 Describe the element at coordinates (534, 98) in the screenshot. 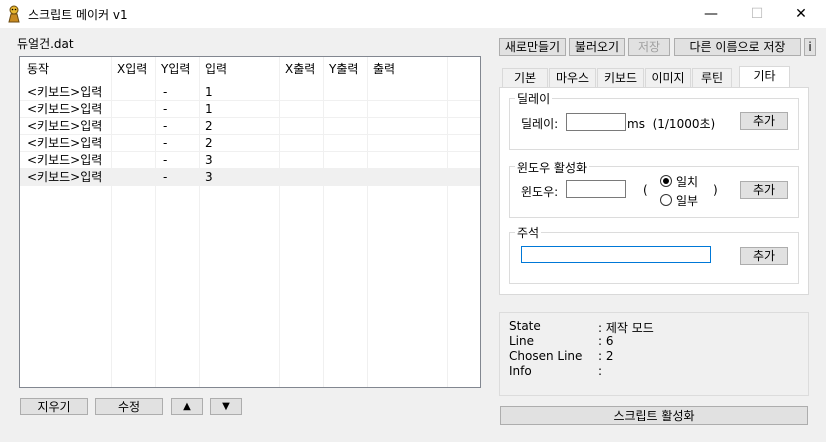

I see `delay-group-title: 딜레이` at that location.